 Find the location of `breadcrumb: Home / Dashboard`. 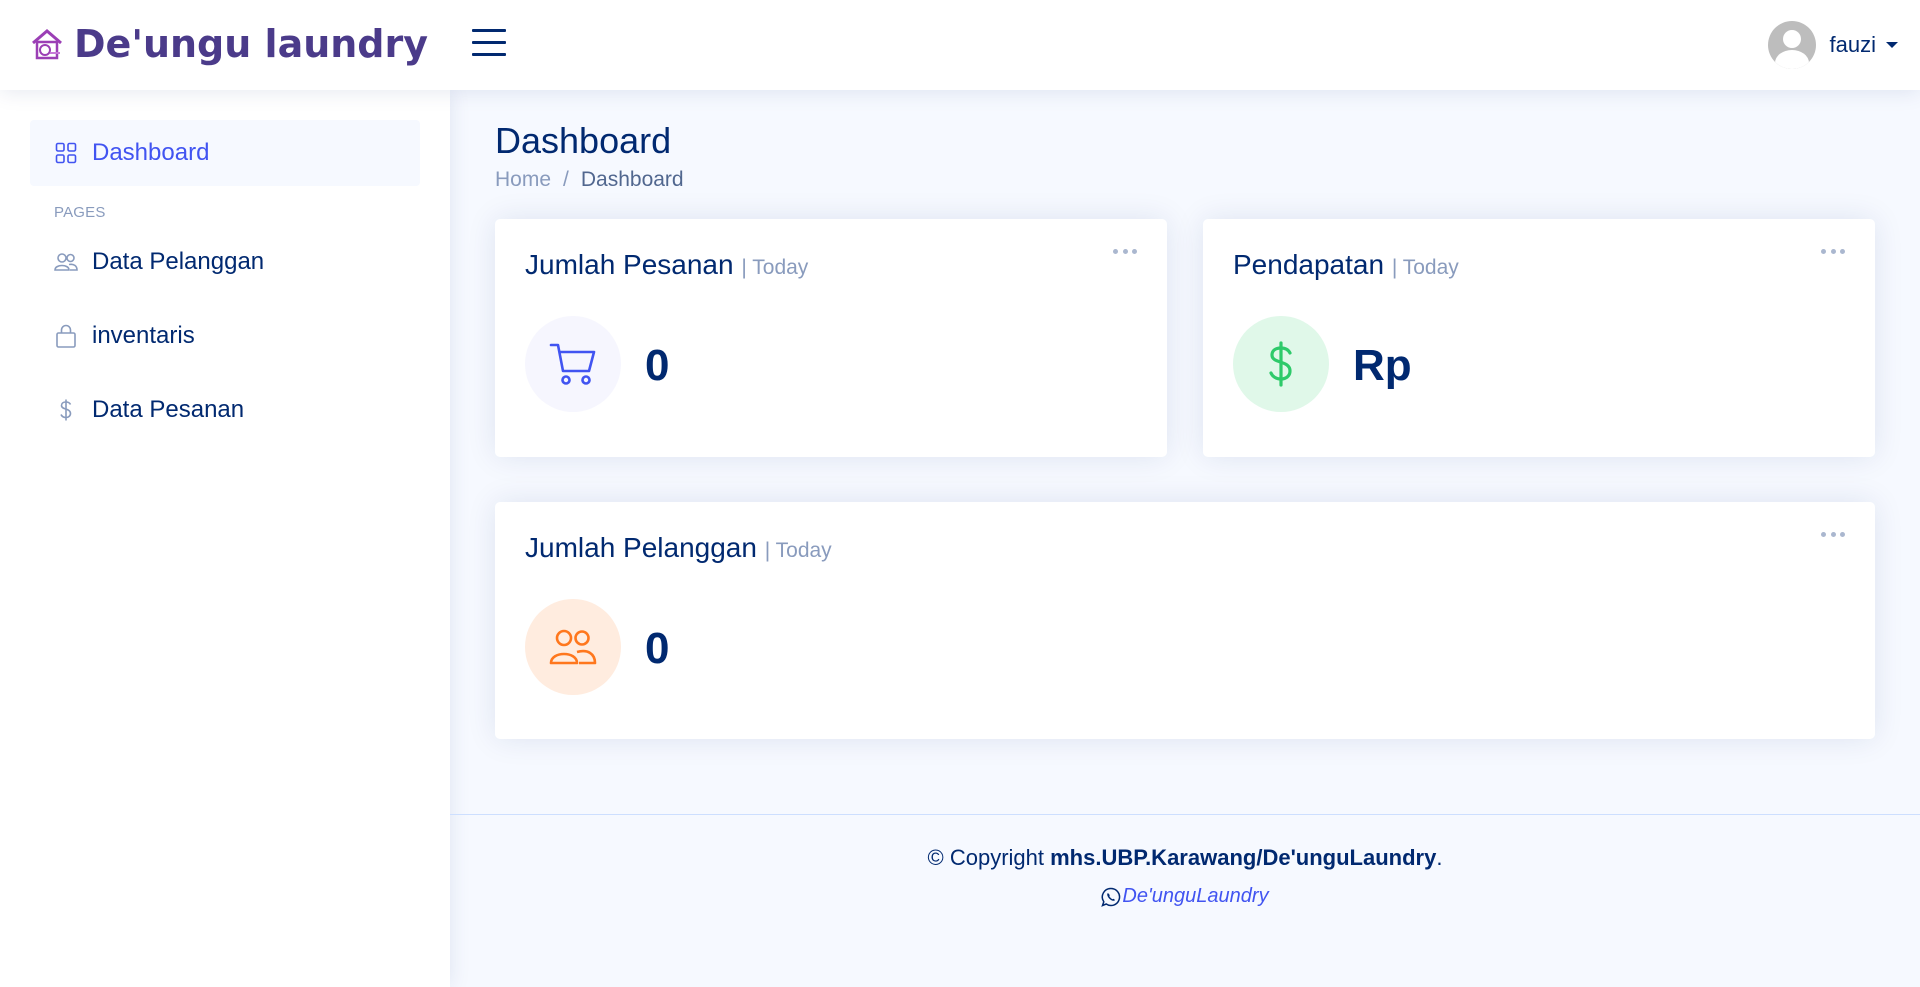

breadcrumb: Home / Dashboard is located at coordinates (589, 180).